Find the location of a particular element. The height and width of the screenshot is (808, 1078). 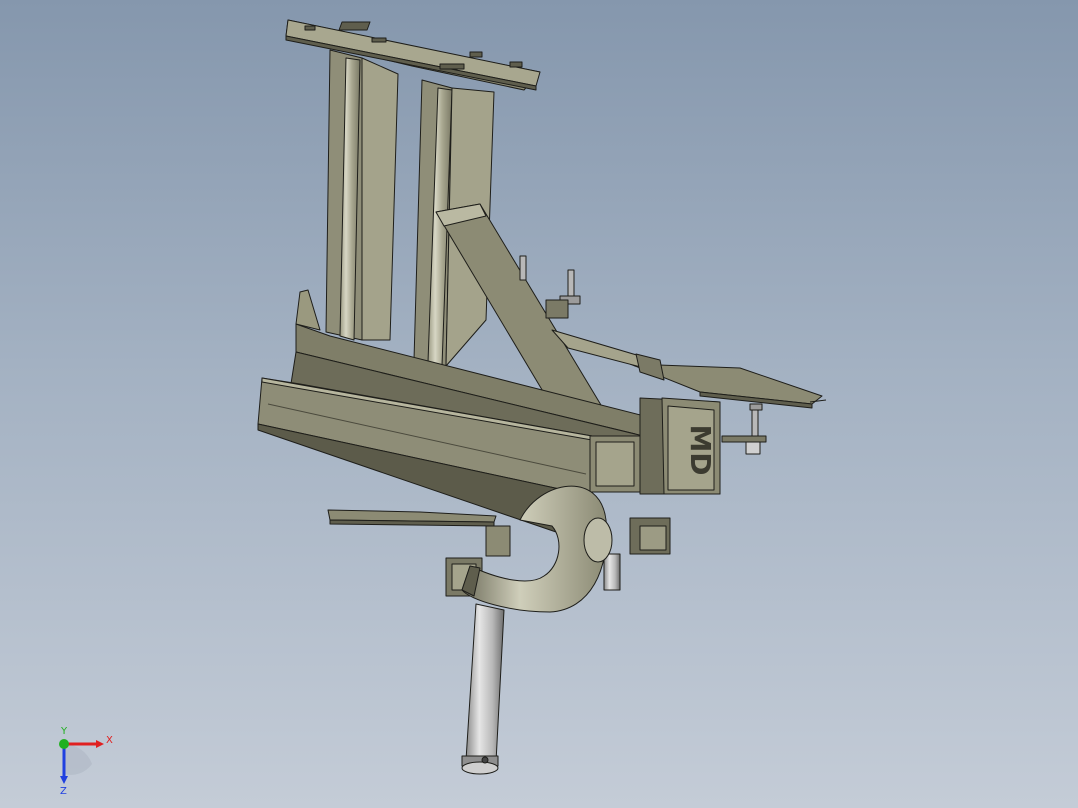

top-mounting-plate is located at coordinates (413, 55).